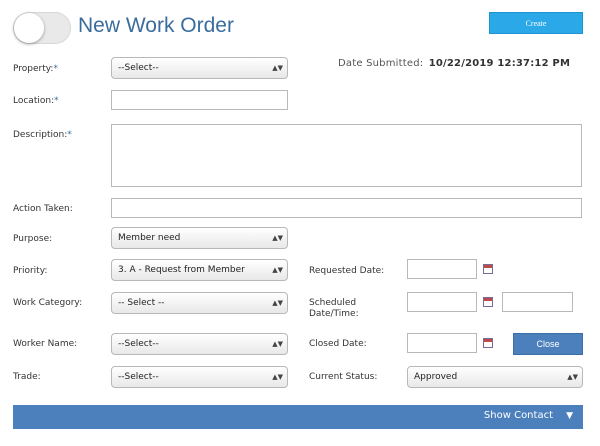 The width and height of the screenshot is (600, 446). I want to click on action-taken-input, so click(346, 208).